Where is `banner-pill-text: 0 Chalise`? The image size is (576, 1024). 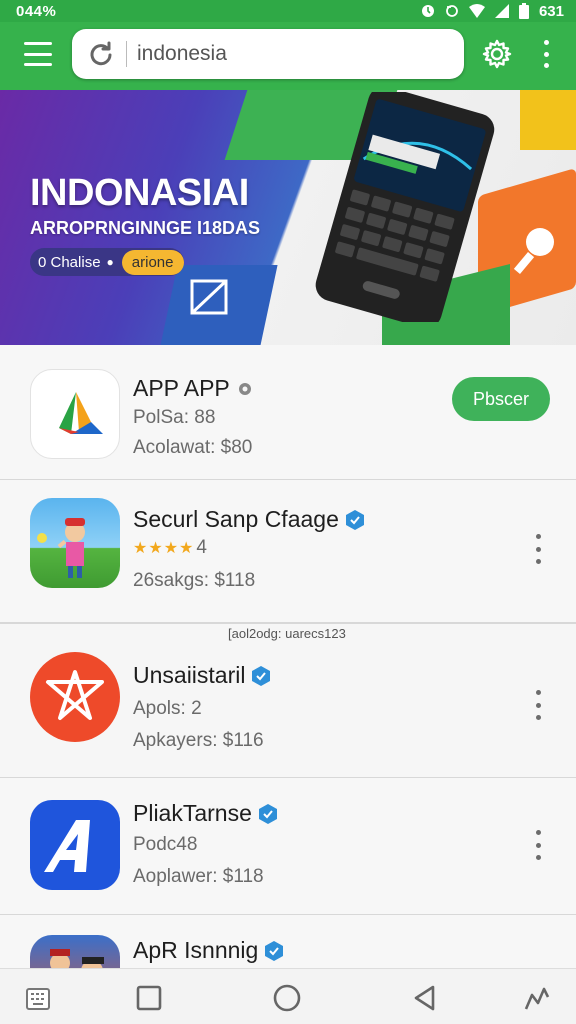
banner-pill-text: 0 Chalise is located at coordinates (69, 262).